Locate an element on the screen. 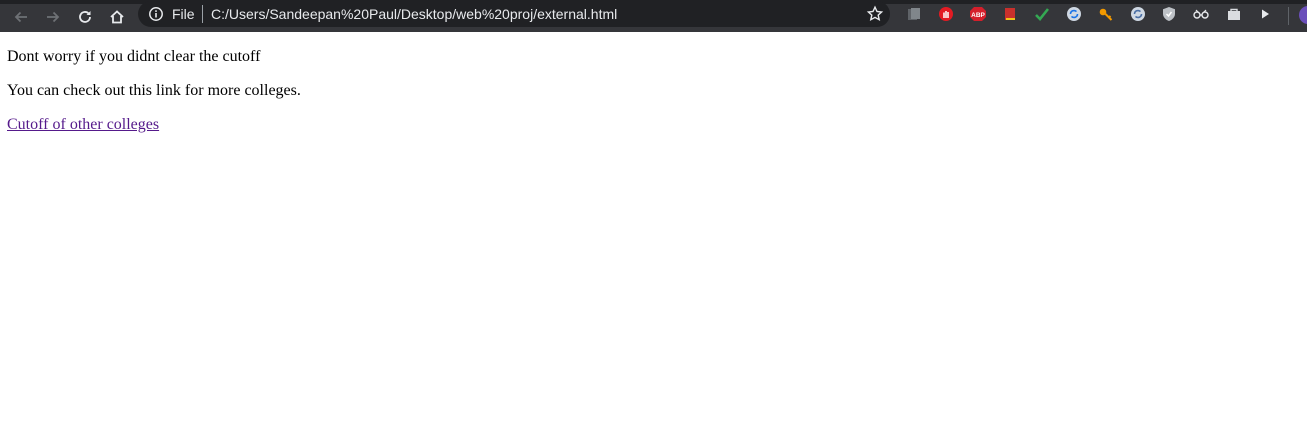  home-icon is located at coordinates (117, 17).